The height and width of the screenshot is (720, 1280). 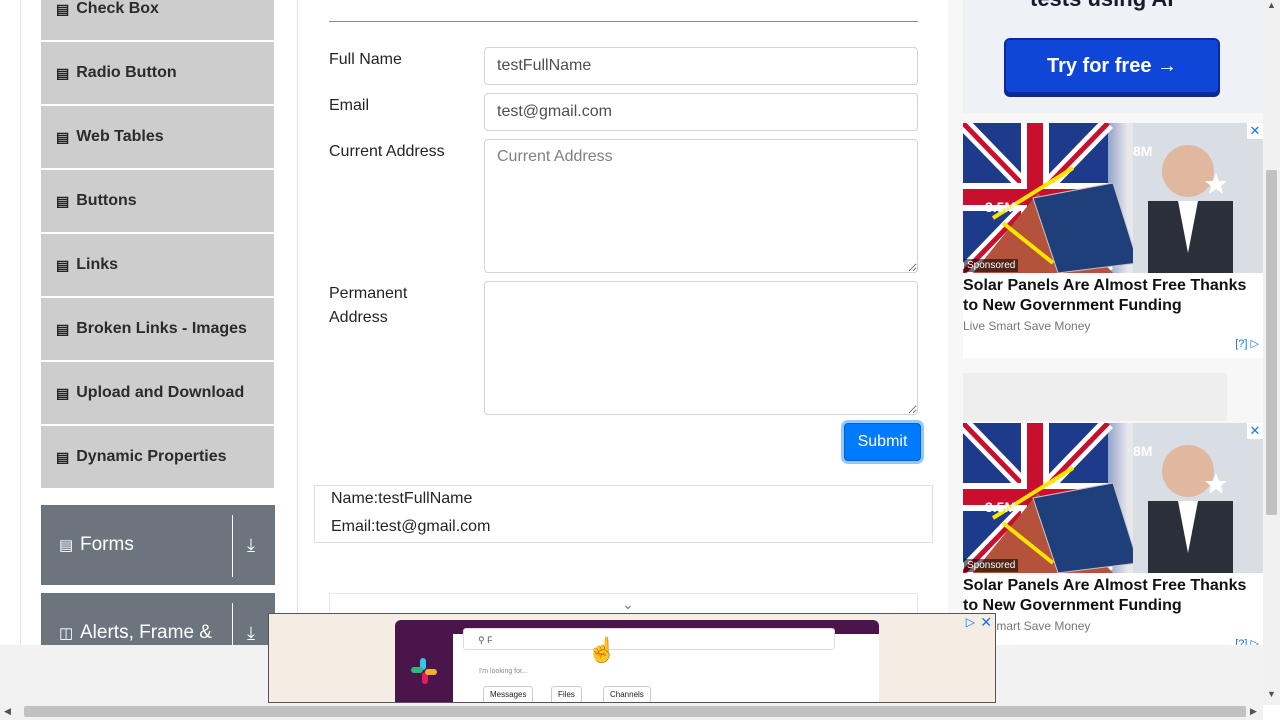 What do you see at coordinates (1253, 711) in the screenshot?
I see `scroll-right-arrow-icon: ▶` at bounding box center [1253, 711].